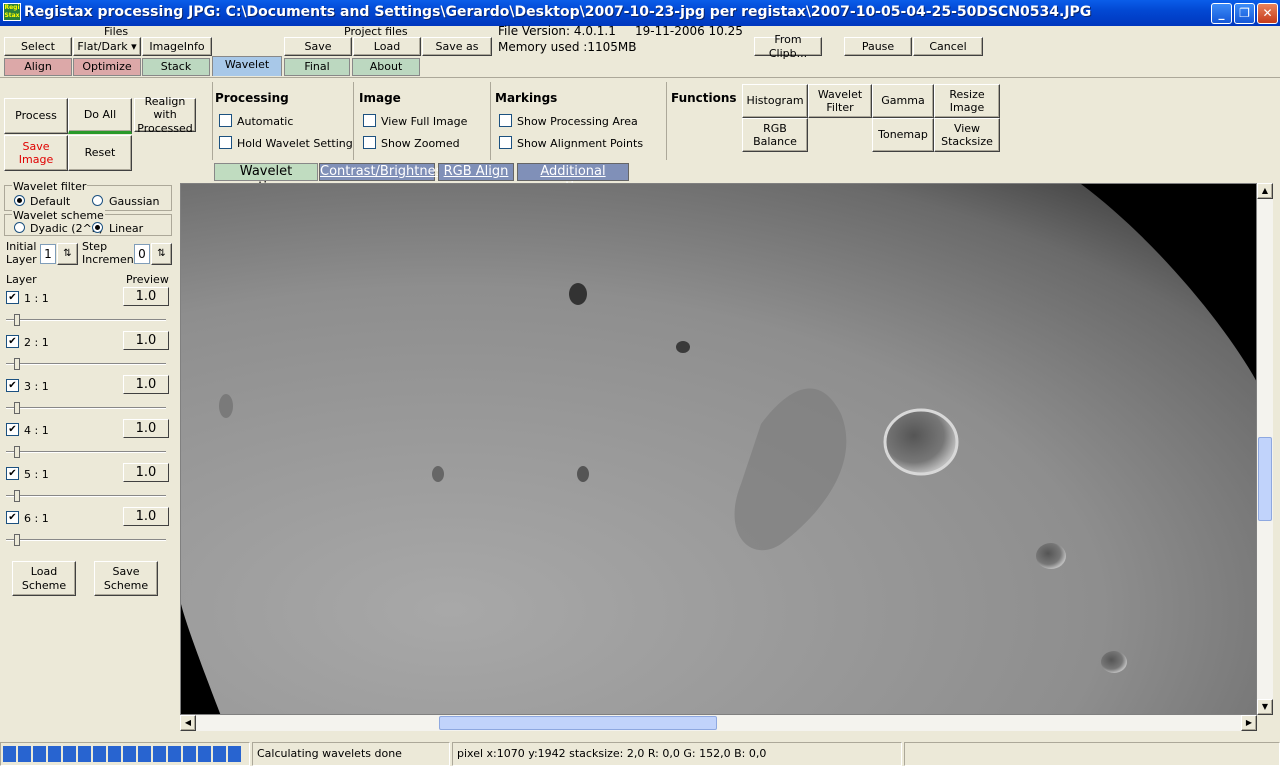 The image size is (1280, 766). Describe the element at coordinates (36, 474) in the screenshot. I see `layer-name: 5 : 1` at that location.